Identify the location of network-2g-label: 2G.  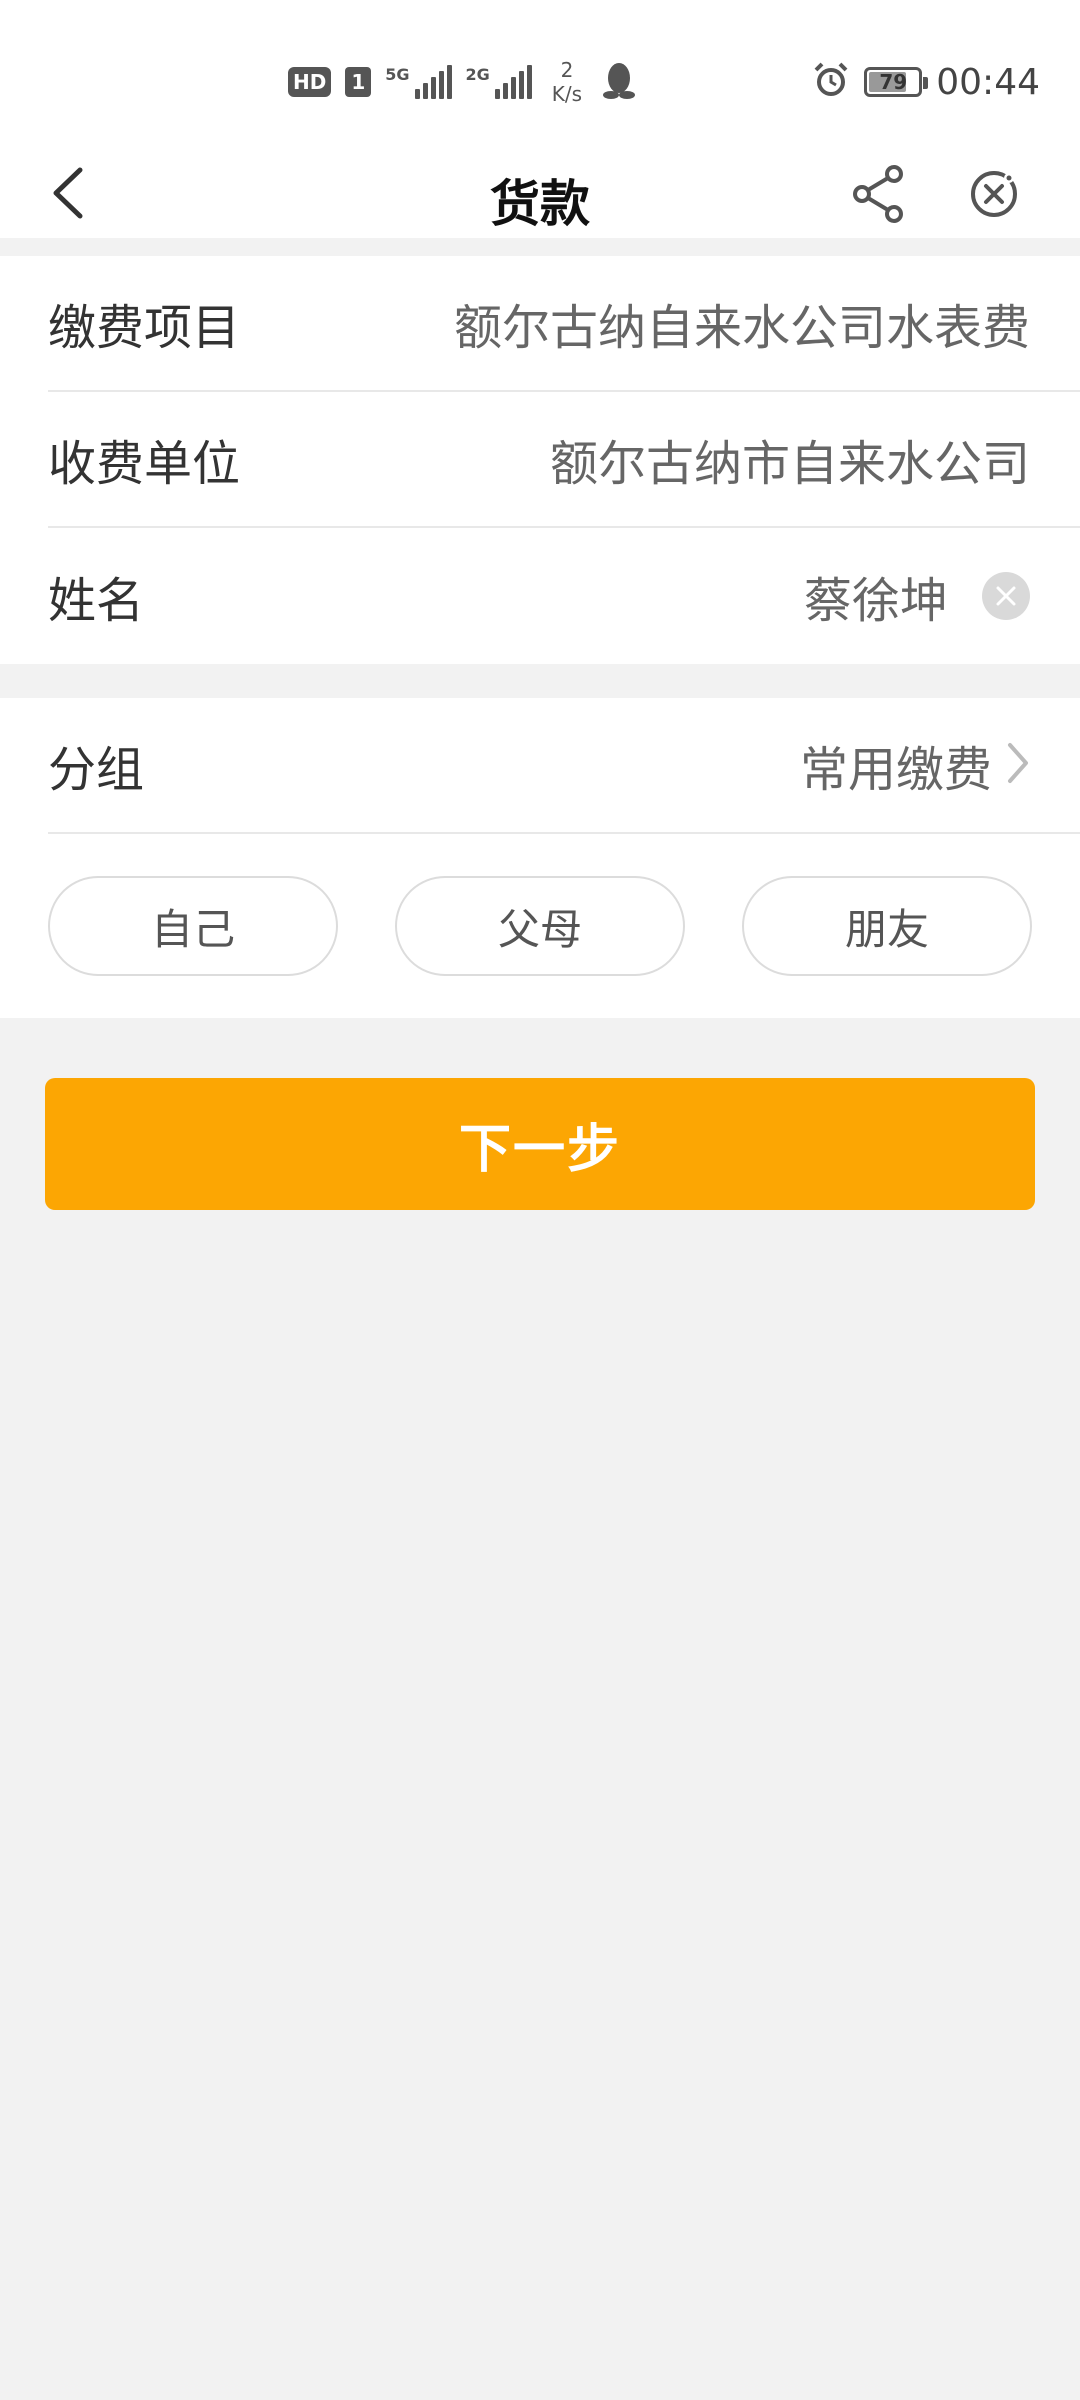
(477, 74).